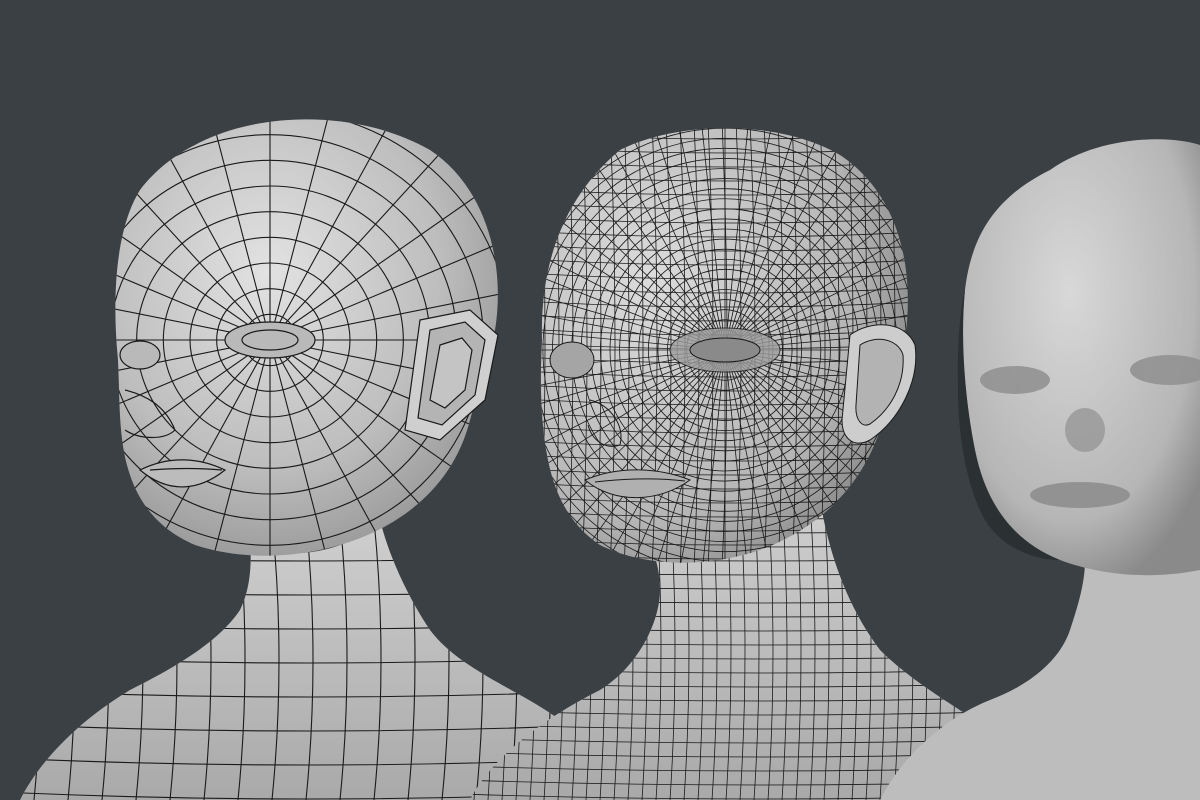  What do you see at coordinates (879, 384) in the screenshot?
I see `ear-subdivided` at bounding box center [879, 384].